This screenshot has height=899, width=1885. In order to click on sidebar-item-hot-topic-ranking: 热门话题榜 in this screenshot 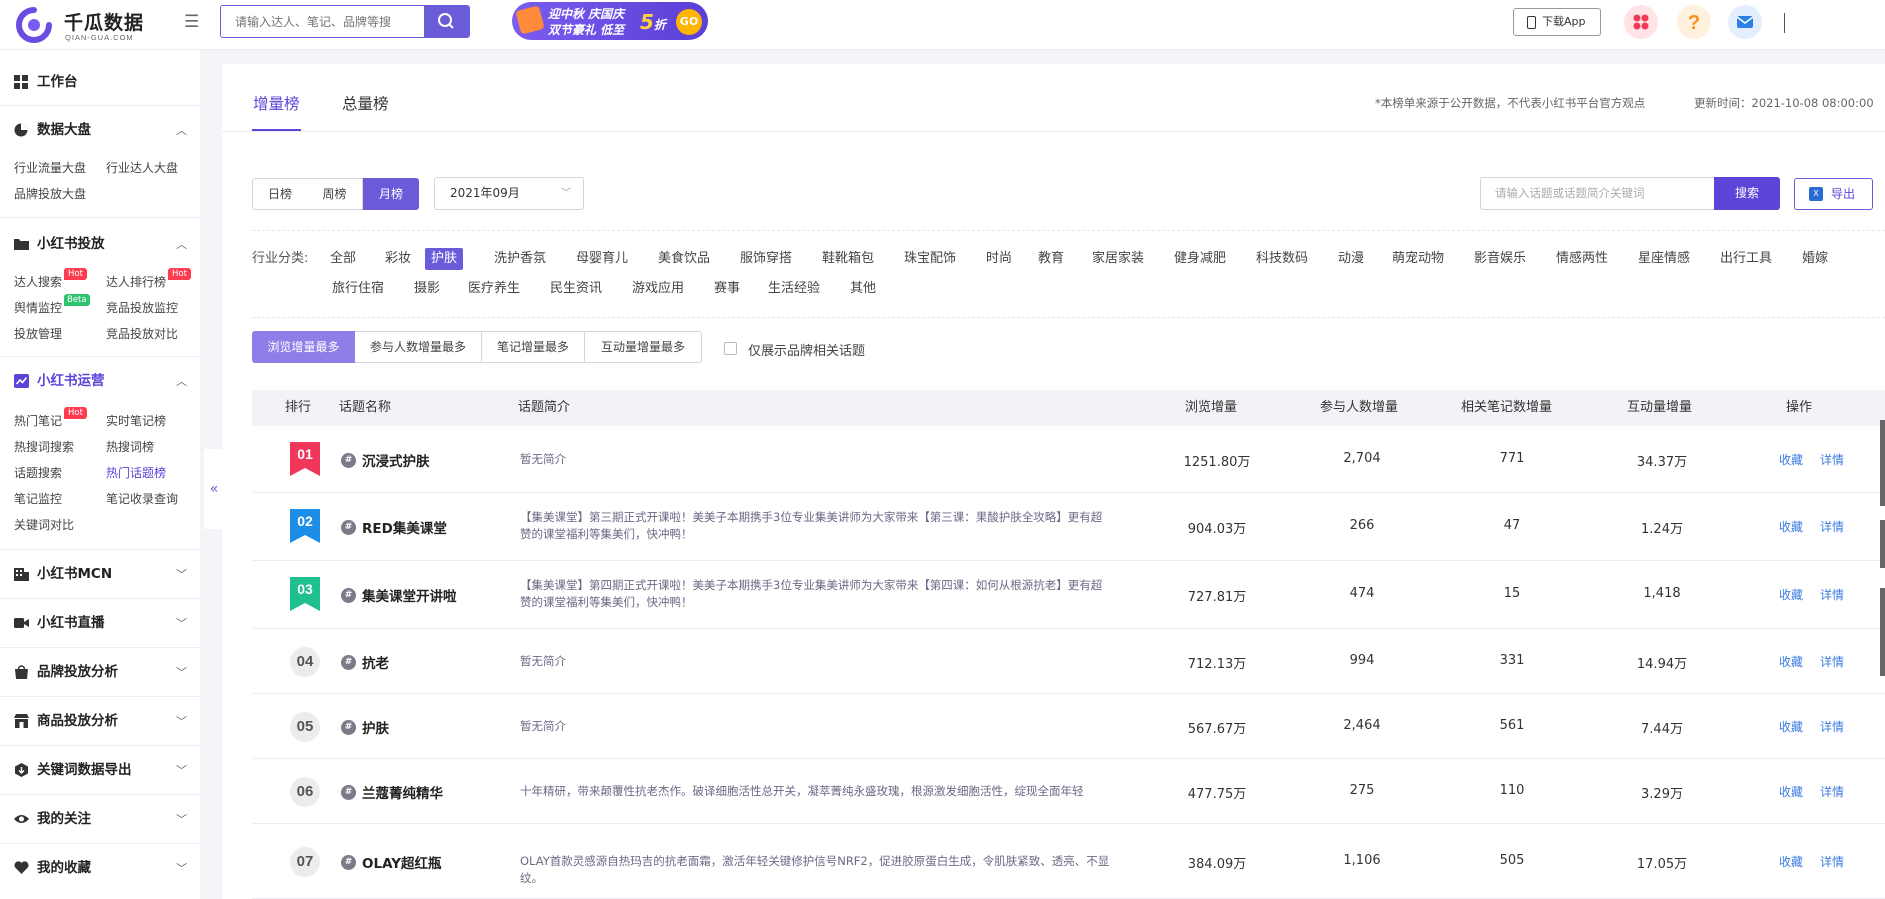, I will do `click(136, 472)`.